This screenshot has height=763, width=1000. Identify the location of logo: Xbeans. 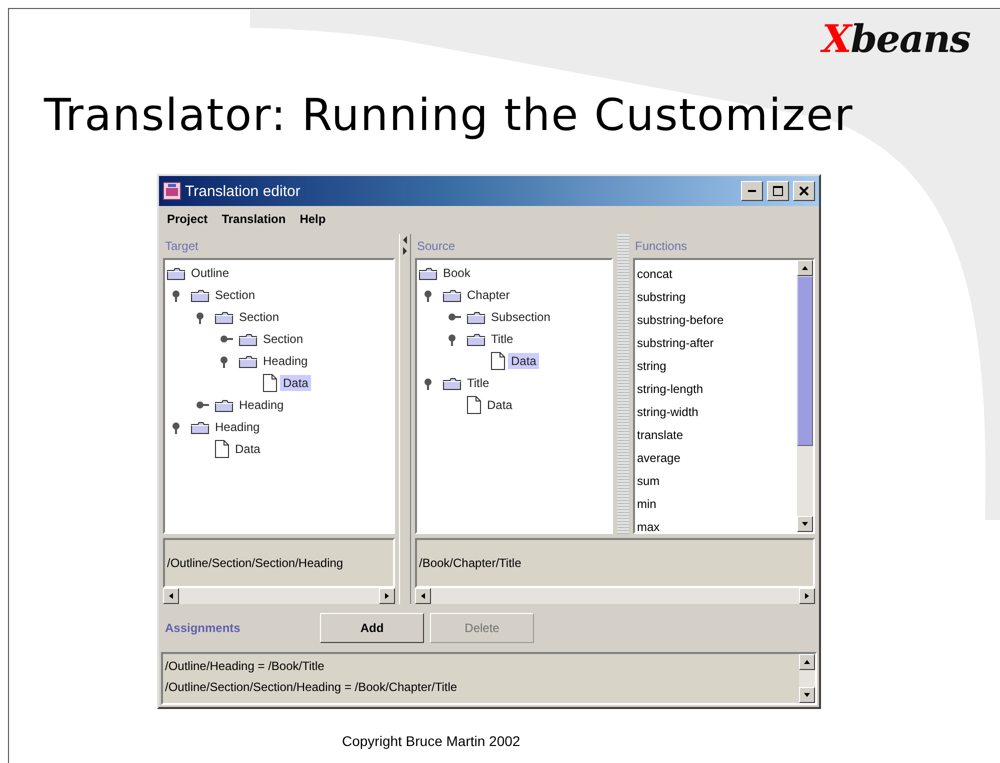
(896, 36).